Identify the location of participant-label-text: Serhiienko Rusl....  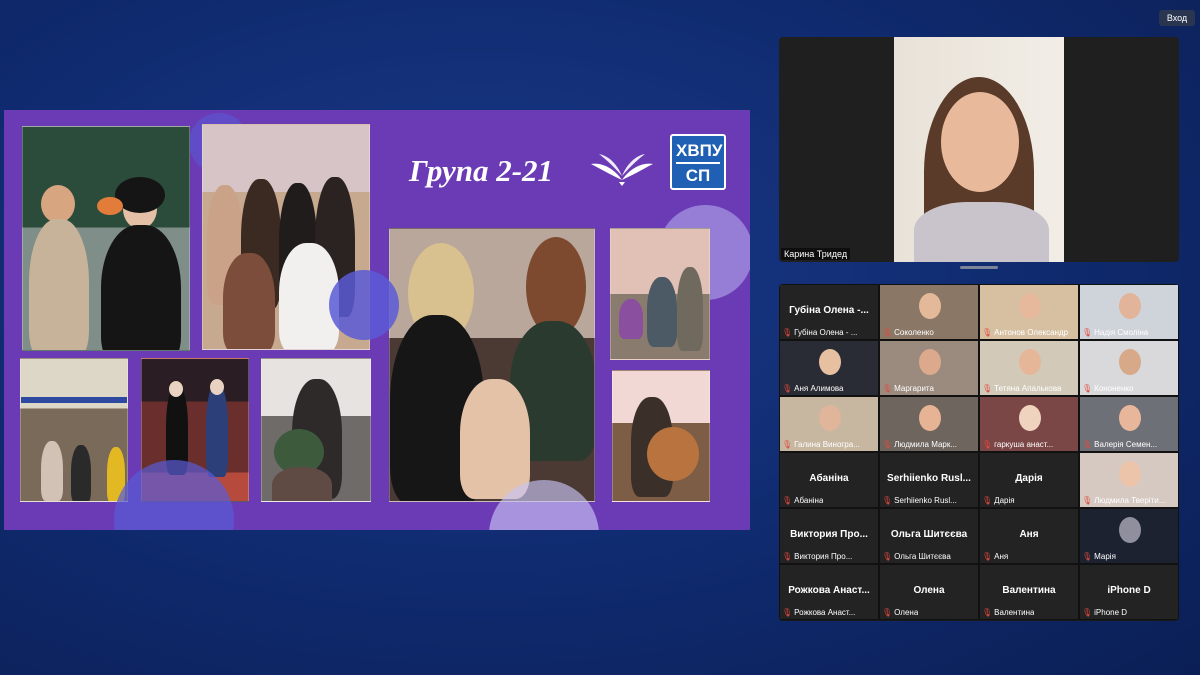
(925, 500).